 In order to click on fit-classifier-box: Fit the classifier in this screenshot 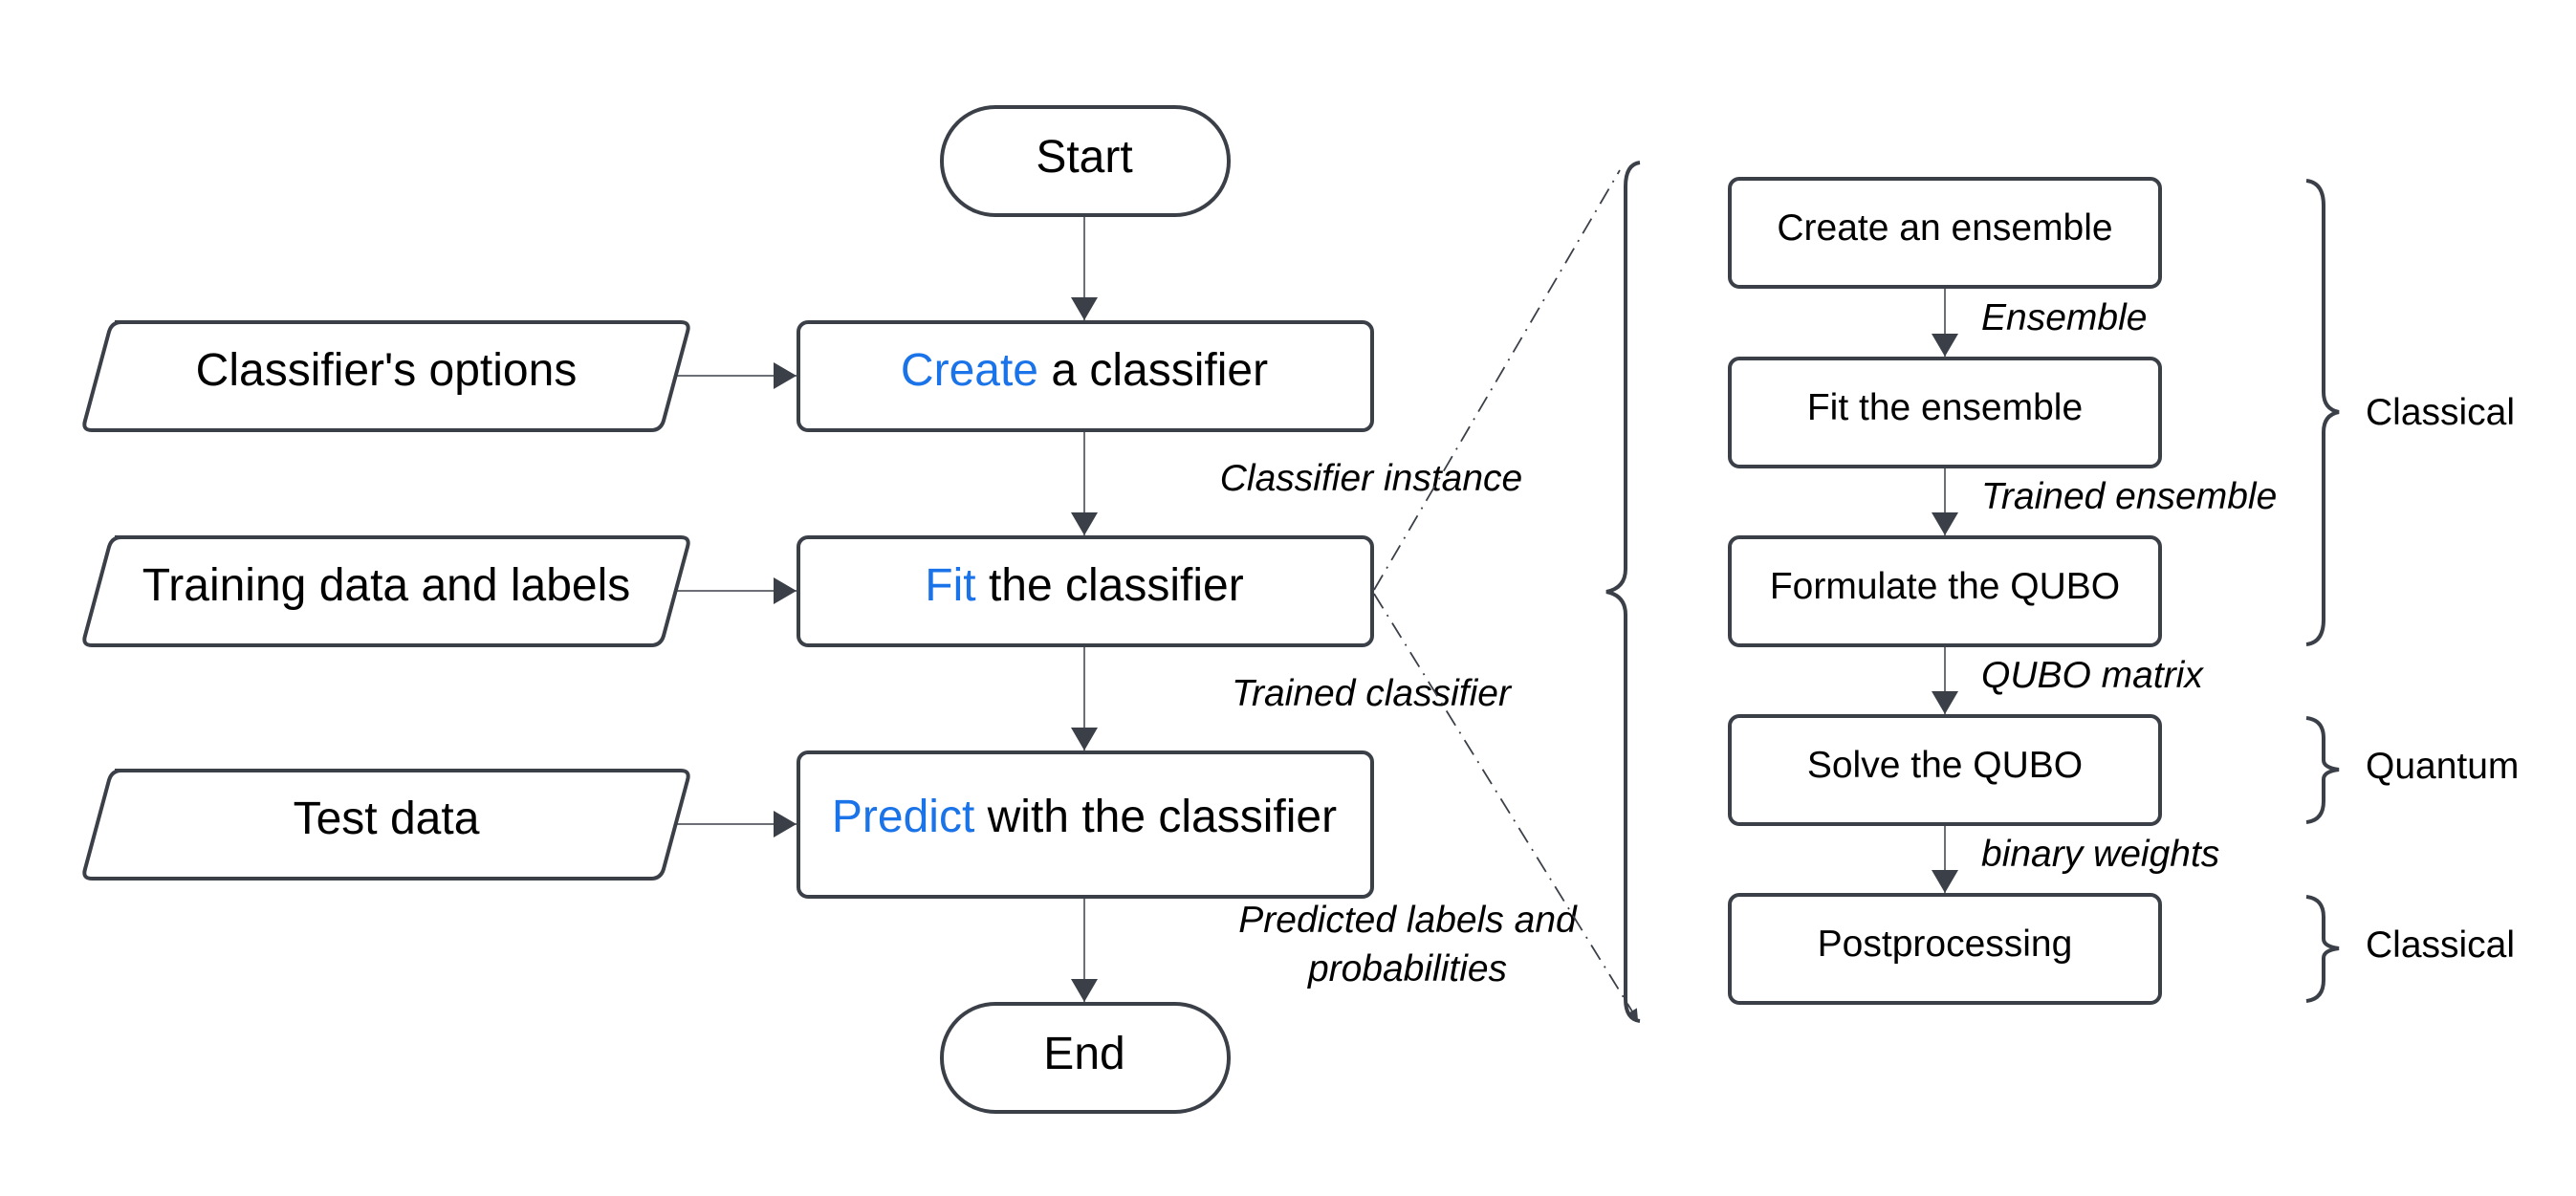, I will do `click(1085, 591)`.